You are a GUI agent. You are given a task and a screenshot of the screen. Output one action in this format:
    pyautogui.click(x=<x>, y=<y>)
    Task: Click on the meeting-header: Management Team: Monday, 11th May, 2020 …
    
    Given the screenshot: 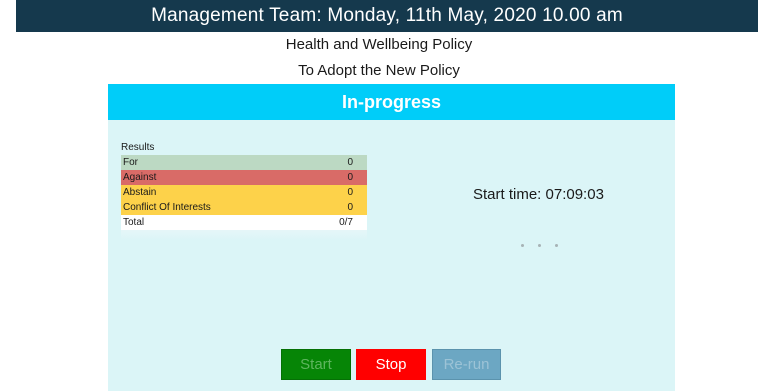 What is the action you would take?
    pyautogui.click(x=387, y=16)
    